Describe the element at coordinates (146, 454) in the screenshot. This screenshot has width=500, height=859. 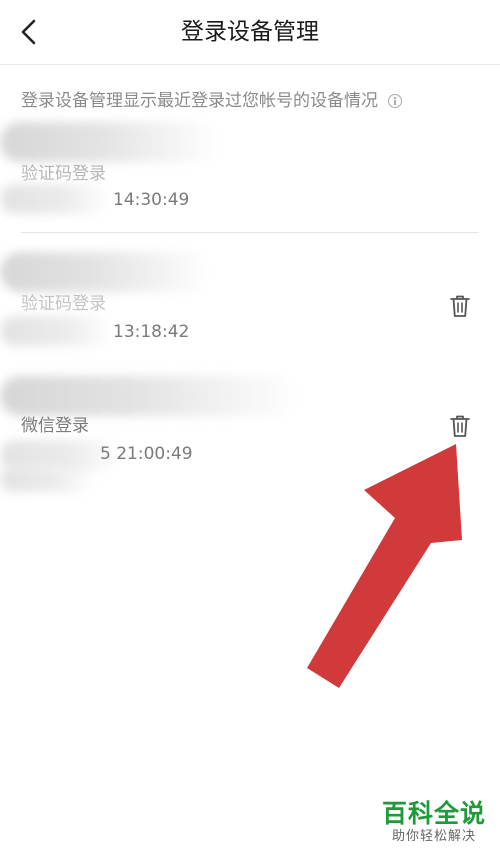
I see `login-time: 5 21:00:49` at that location.